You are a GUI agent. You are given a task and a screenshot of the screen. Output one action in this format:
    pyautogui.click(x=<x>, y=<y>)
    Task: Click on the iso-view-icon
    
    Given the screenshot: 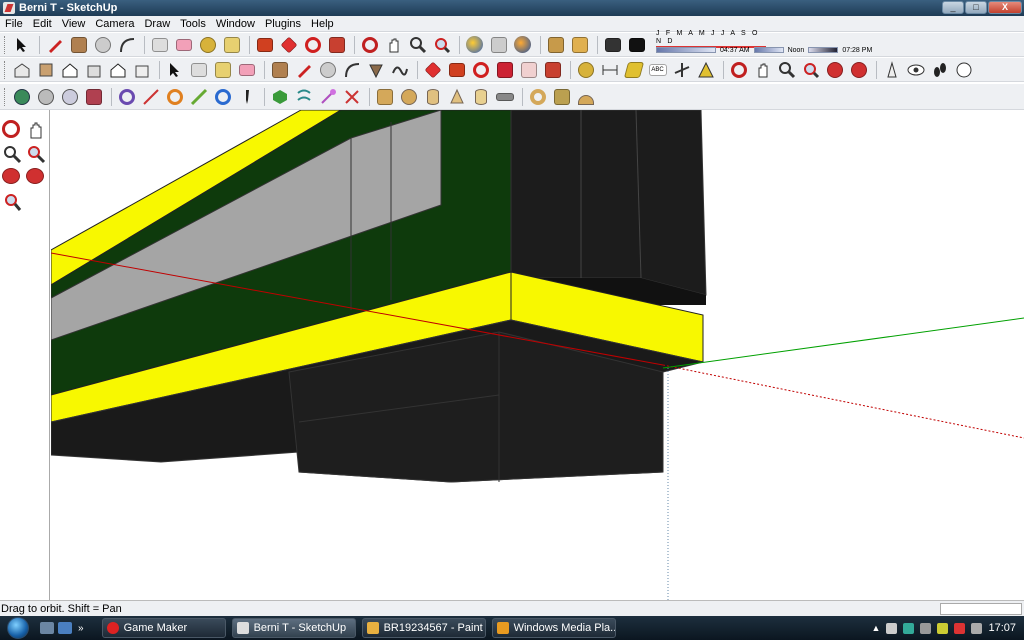 What is the action you would take?
    pyautogui.click(x=21, y=69)
    